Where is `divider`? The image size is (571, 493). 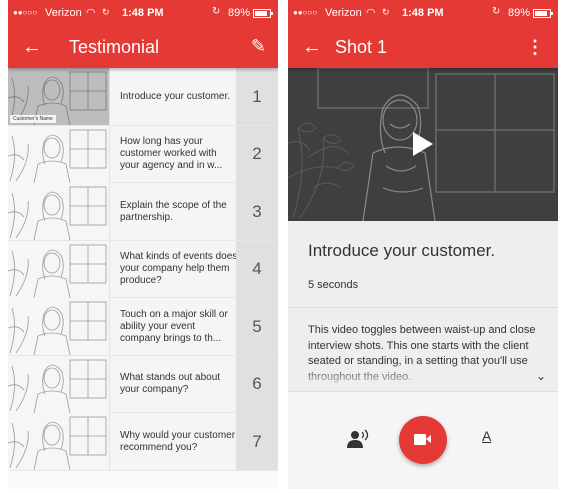
divider is located at coordinates (423, 307).